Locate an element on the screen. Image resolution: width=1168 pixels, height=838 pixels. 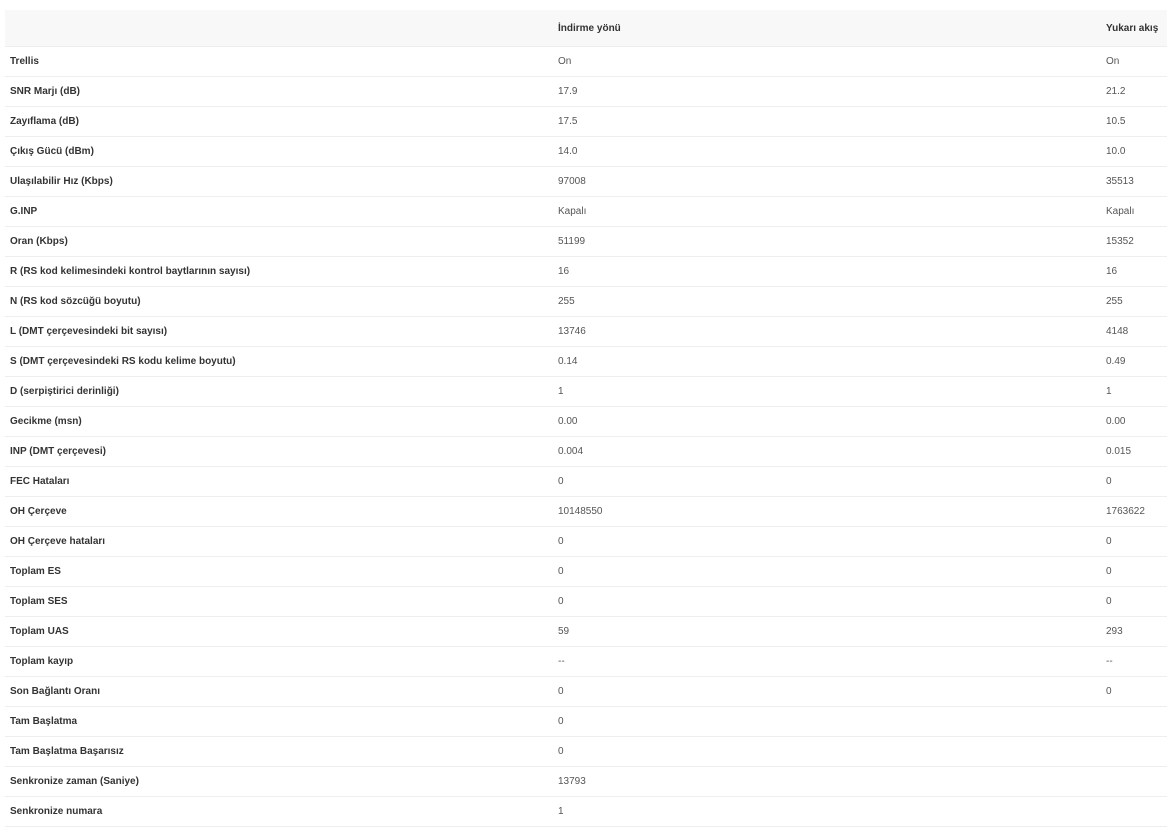
upstream-value: 21.2 is located at coordinates (1134, 91).